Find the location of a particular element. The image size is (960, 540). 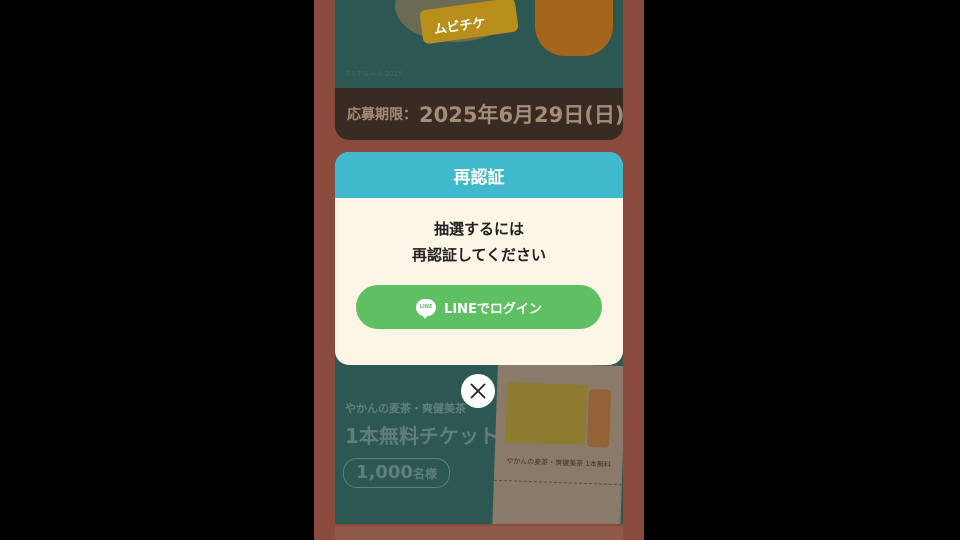

prize-name: やかんの麦茶・爽健美茶 is located at coordinates (405, 408).